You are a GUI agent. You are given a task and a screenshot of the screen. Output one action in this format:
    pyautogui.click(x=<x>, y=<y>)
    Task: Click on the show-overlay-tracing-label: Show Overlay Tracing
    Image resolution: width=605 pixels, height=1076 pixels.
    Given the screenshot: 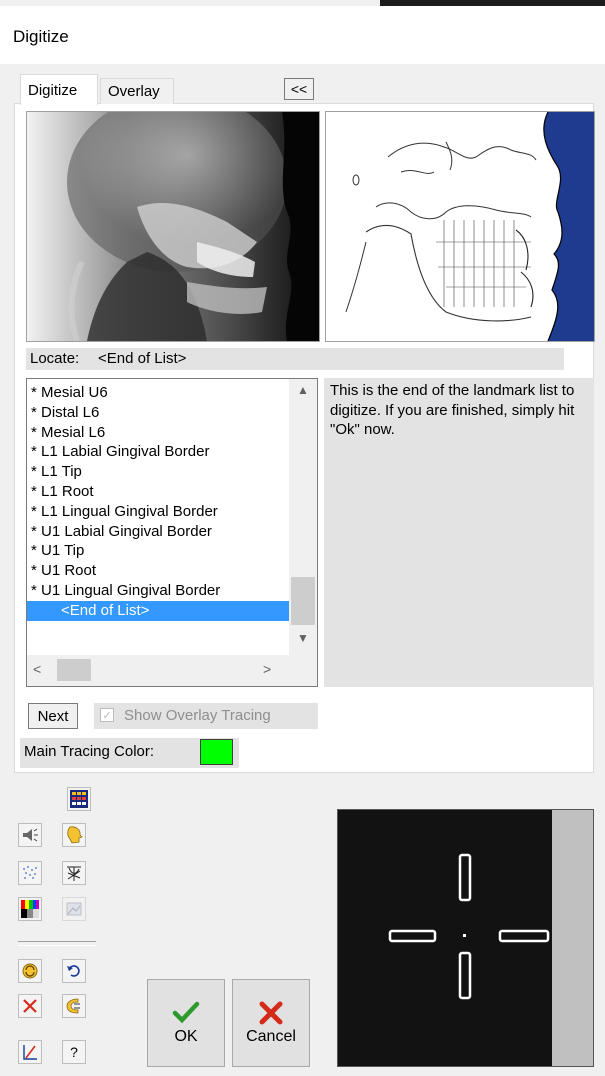 What is the action you would take?
    pyautogui.click(x=197, y=715)
    